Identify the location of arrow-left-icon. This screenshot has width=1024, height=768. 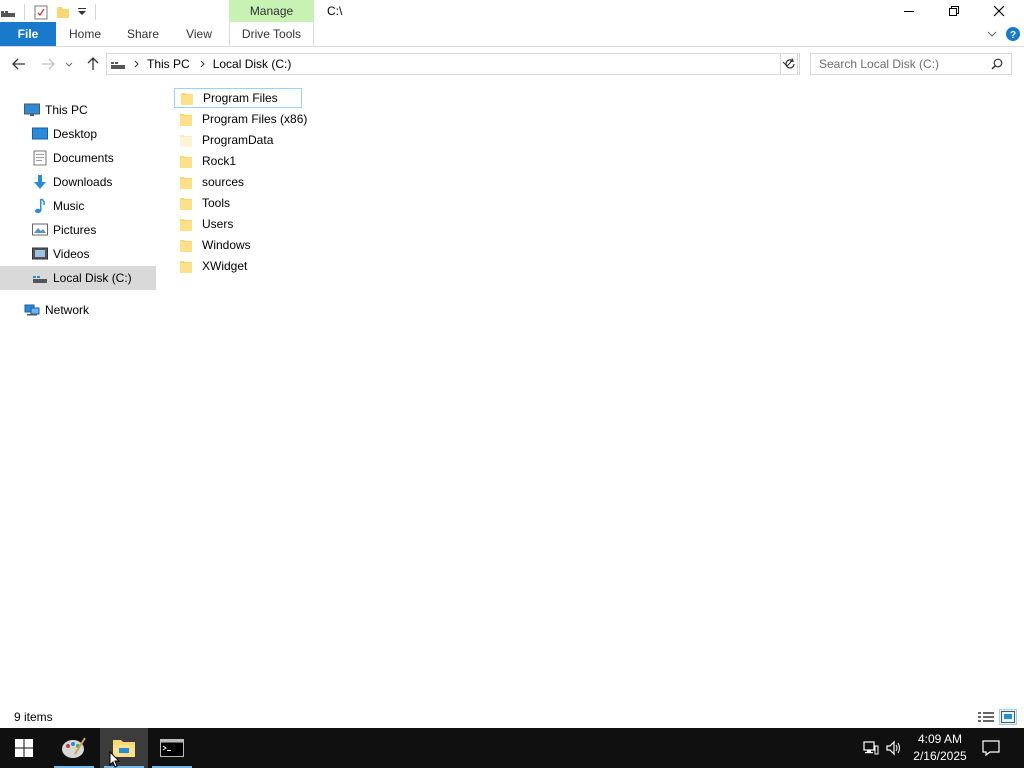
(18, 64).